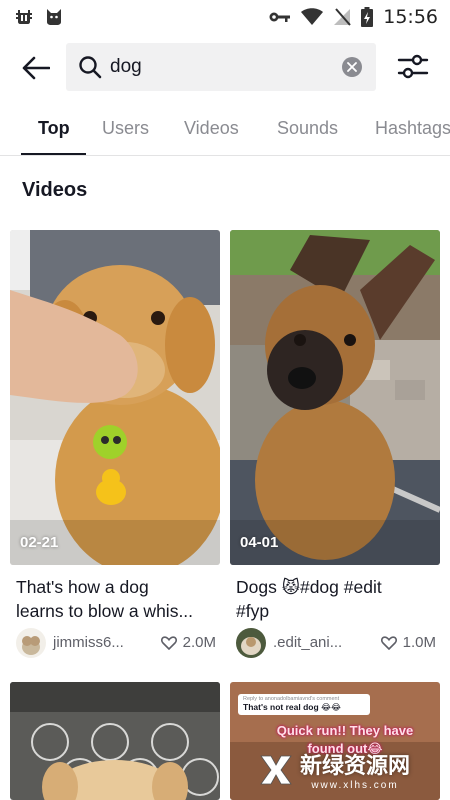 This screenshot has height=800, width=450. What do you see at coordinates (82, 587) in the screenshot?
I see `caption-line: That's how a dog` at bounding box center [82, 587].